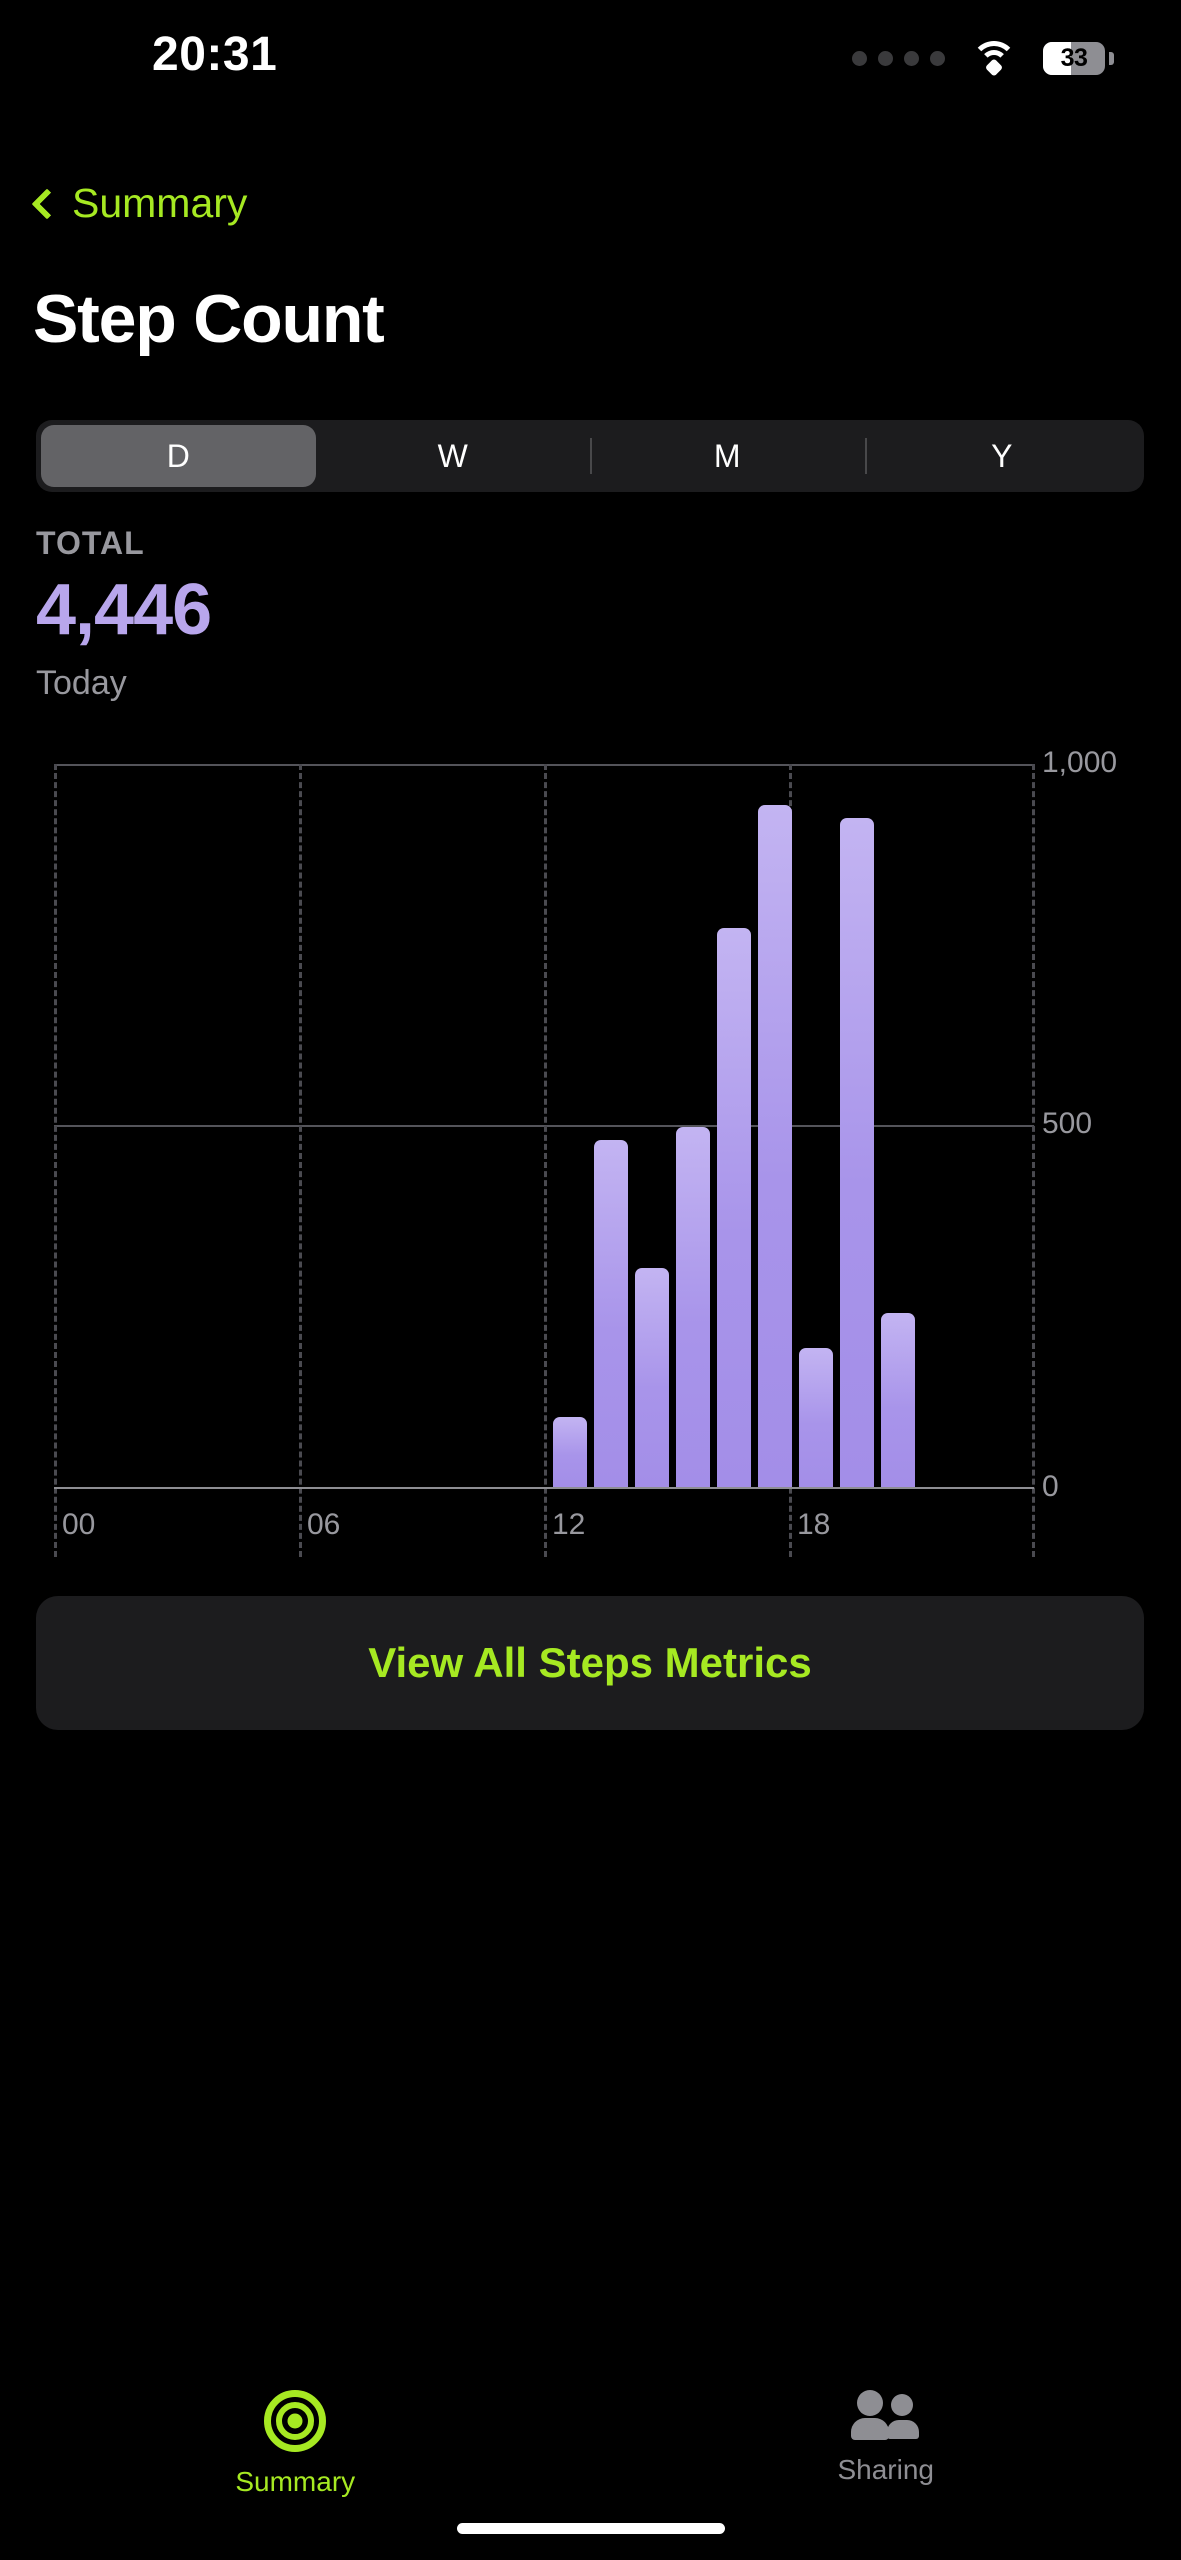 The width and height of the screenshot is (1181, 2560). Describe the element at coordinates (727, 456) in the screenshot. I see `segment-month: M` at that location.